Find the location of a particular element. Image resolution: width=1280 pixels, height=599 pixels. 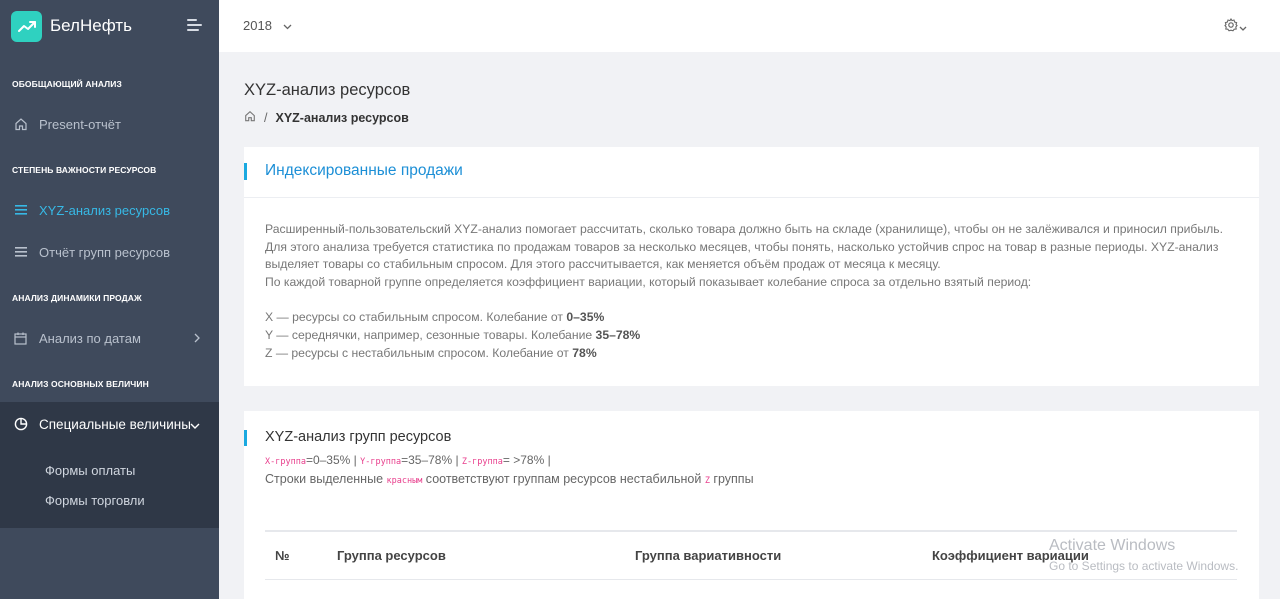

chevron-right-icon is located at coordinates (197, 338).